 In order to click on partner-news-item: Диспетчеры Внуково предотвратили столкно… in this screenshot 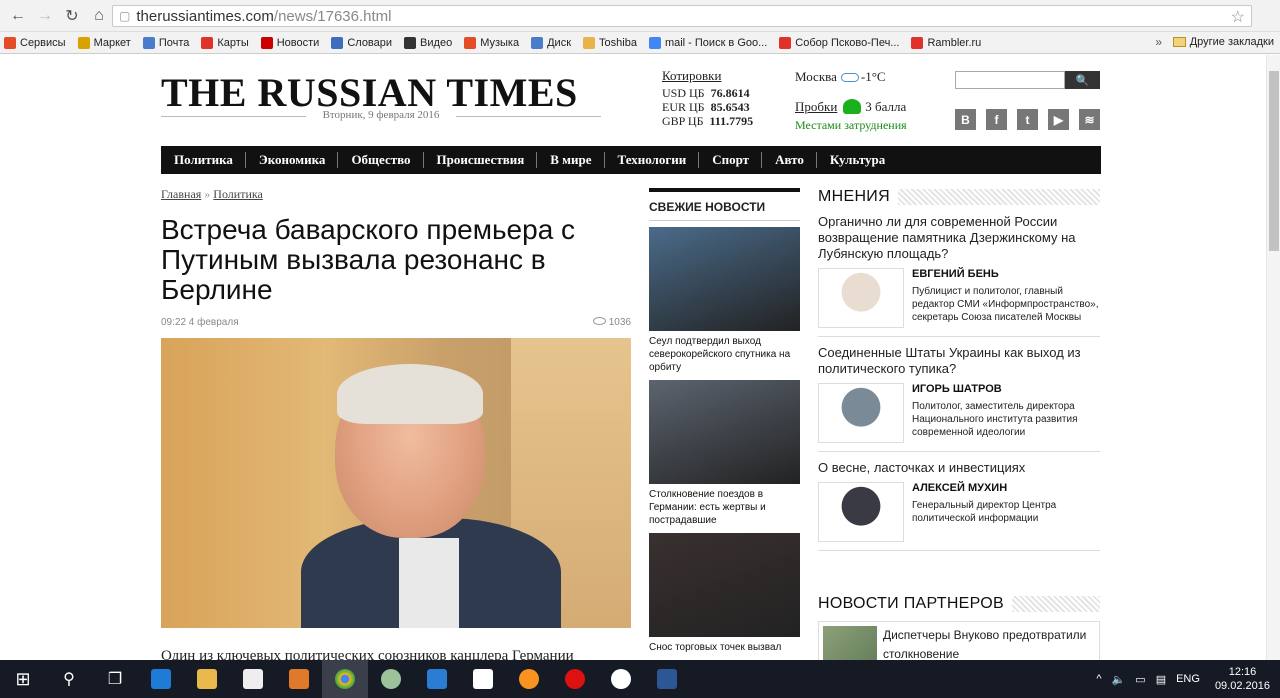, I will do `click(959, 640)`.